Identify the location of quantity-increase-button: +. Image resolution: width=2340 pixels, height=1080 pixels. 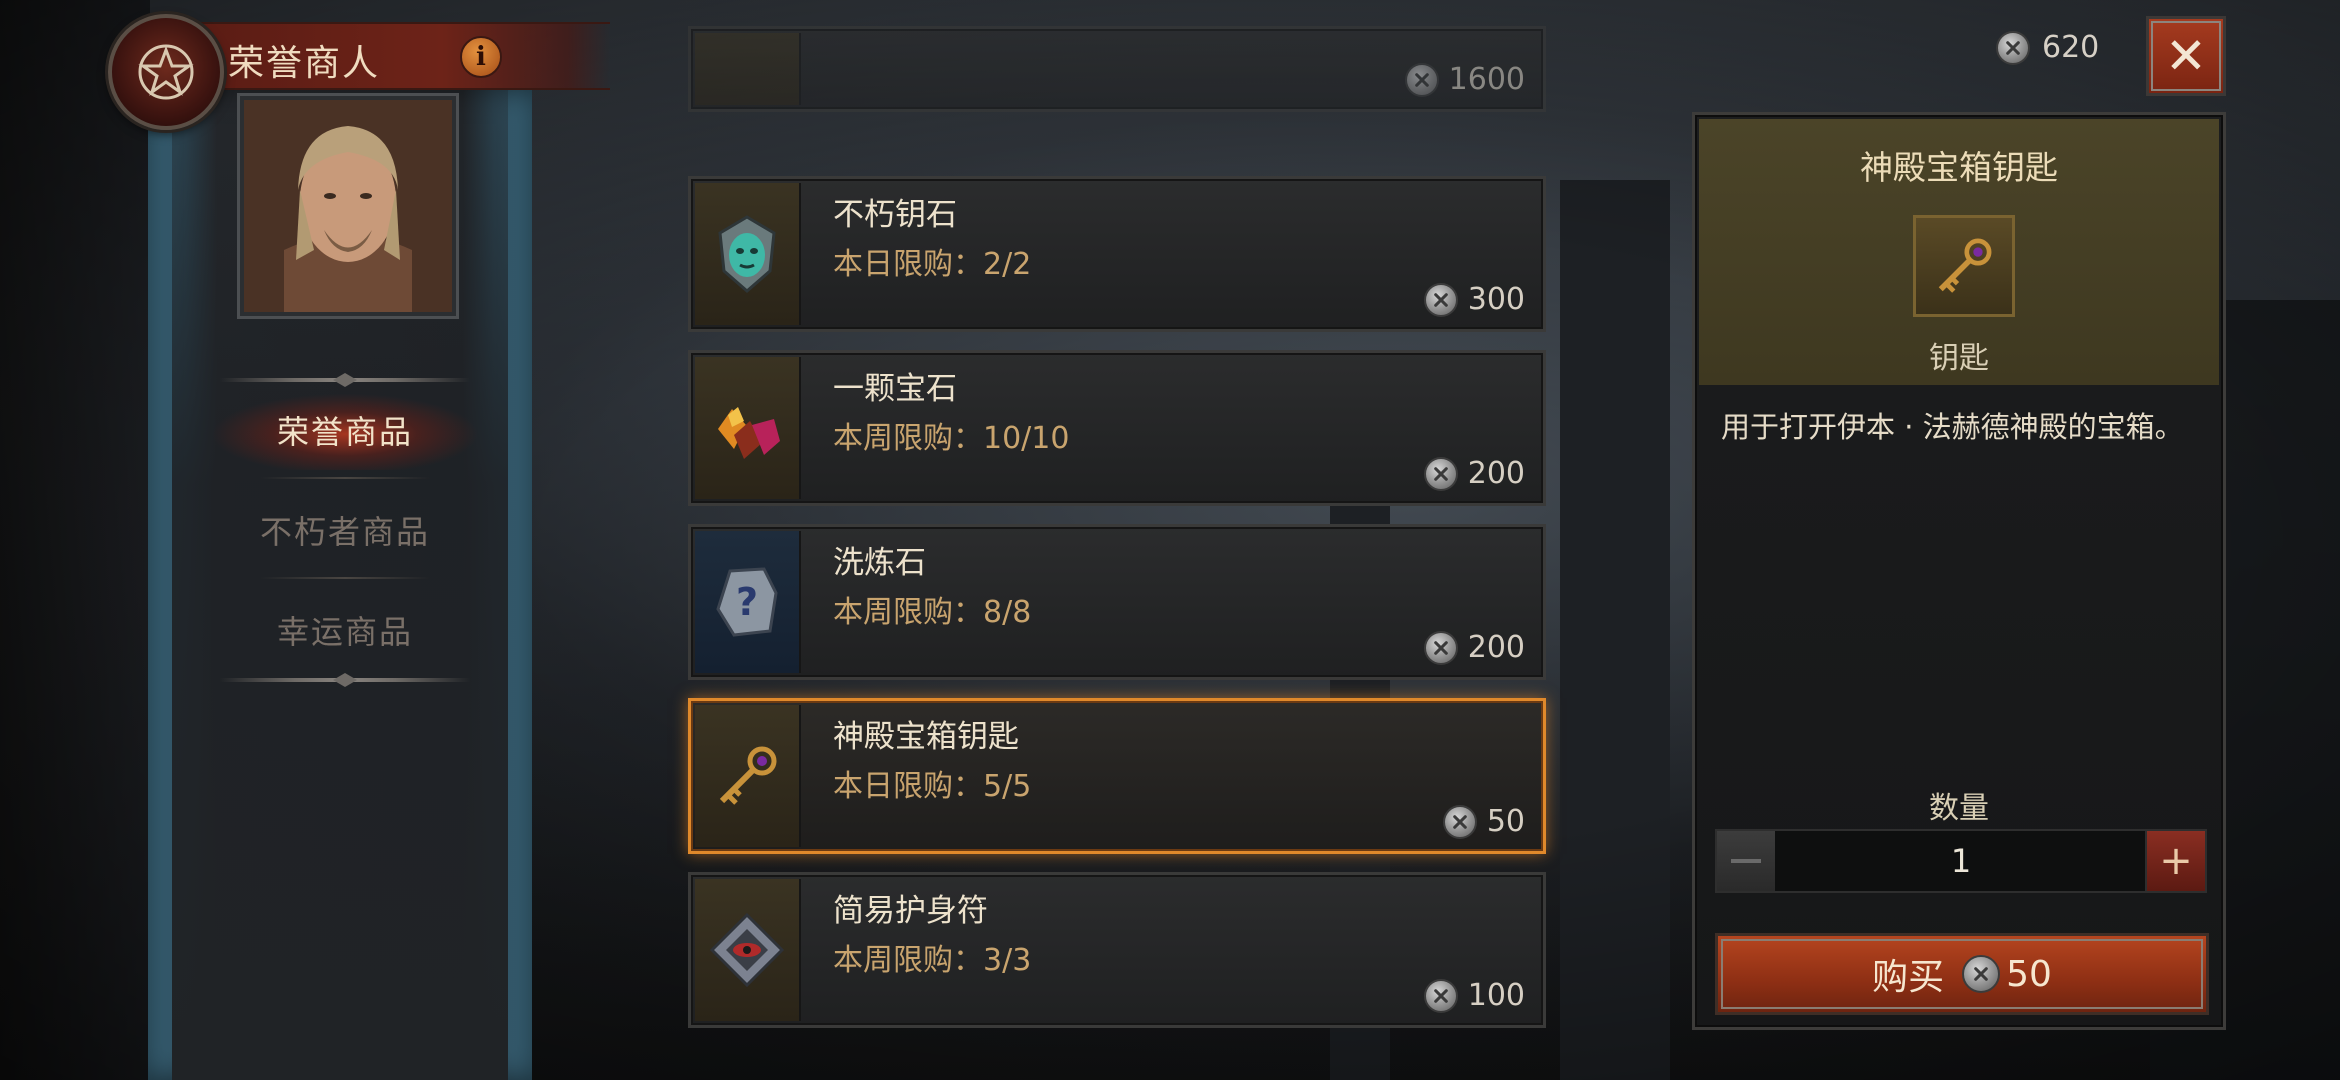
(2175, 861).